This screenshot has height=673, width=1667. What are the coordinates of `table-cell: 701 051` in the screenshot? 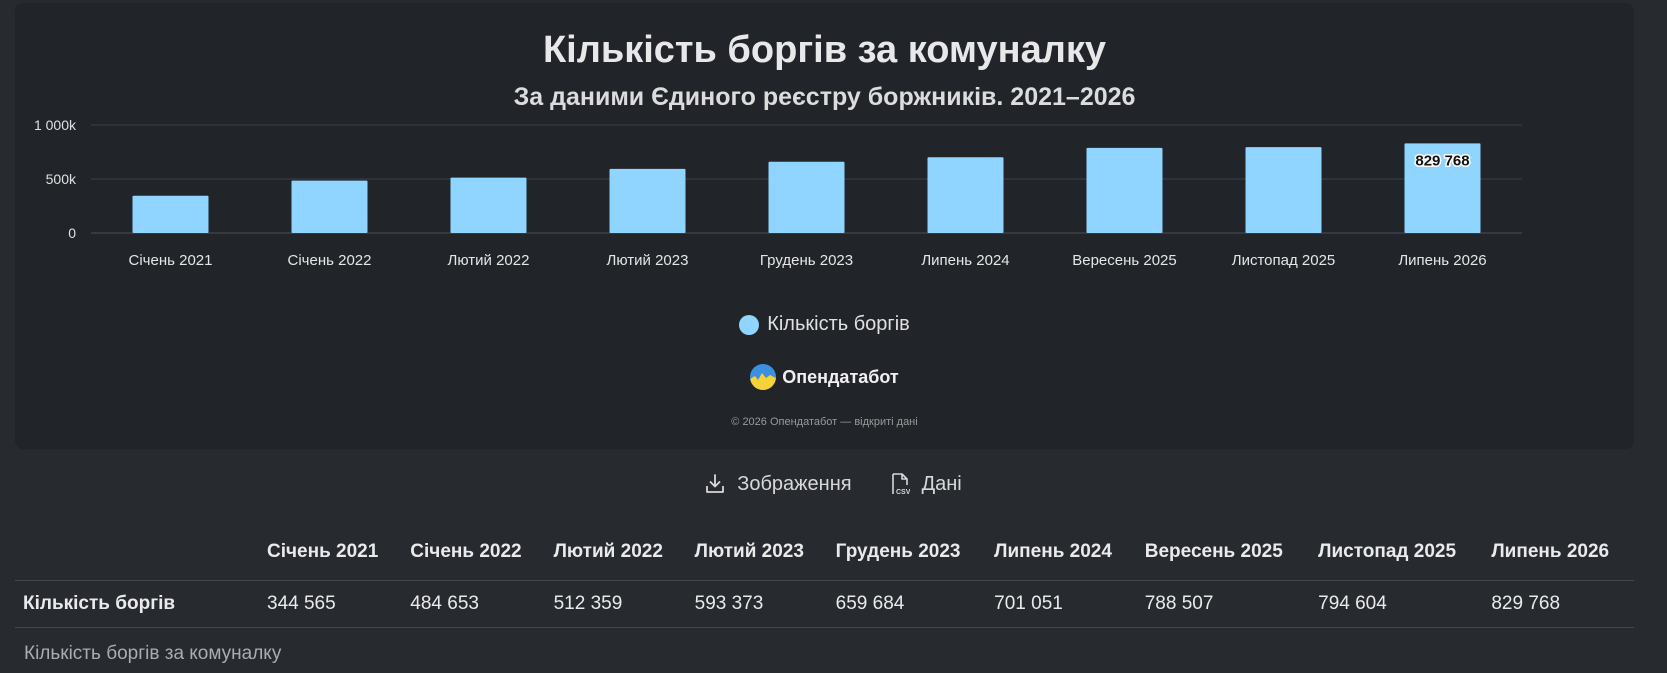 It's located at (1061, 604).